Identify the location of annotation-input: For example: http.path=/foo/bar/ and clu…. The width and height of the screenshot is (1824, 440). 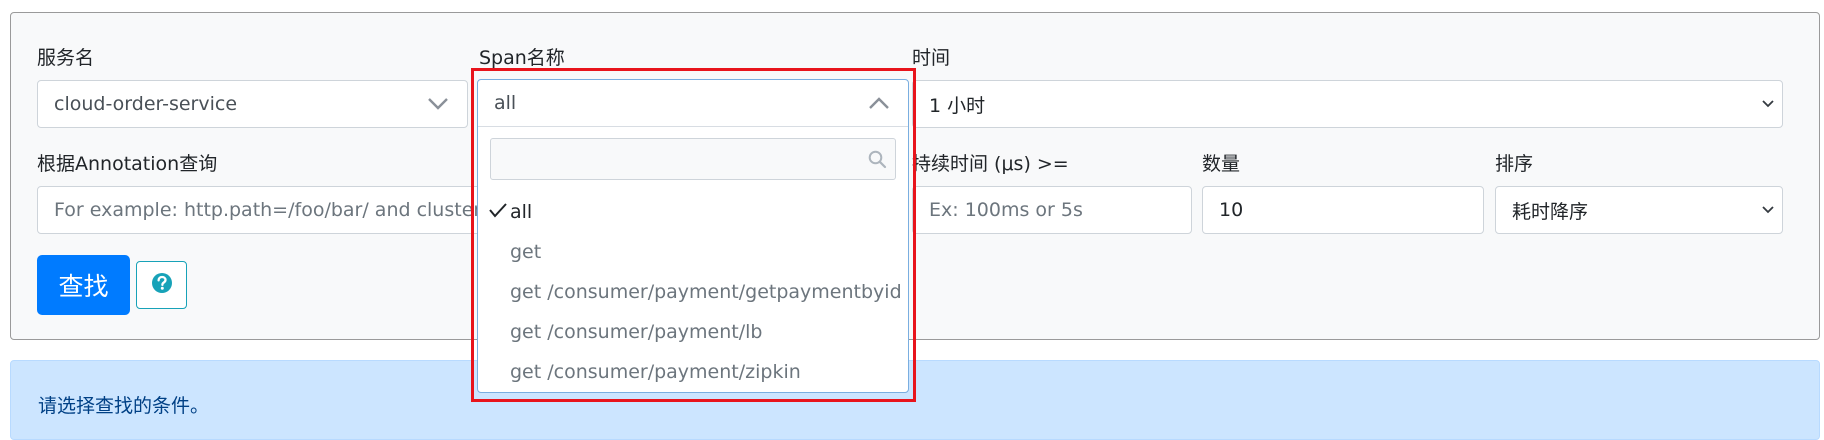
(259, 210).